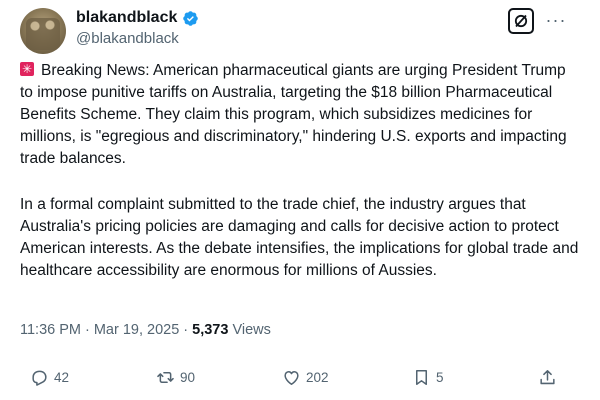  Describe the element at coordinates (251, 330) in the screenshot. I see `views-label: Views` at that location.